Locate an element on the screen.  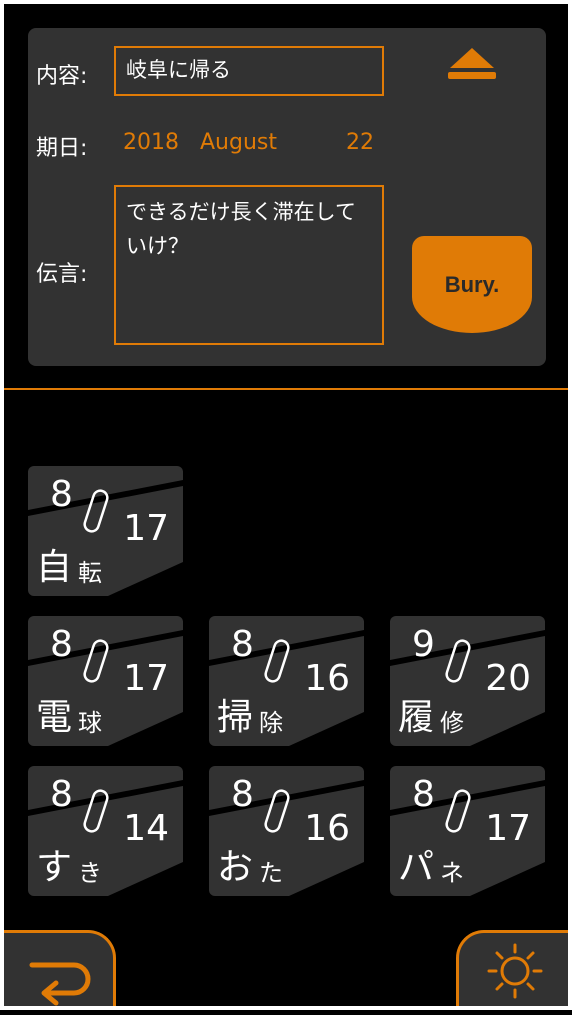
card-title-main: 自 is located at coordinates (54, 567).